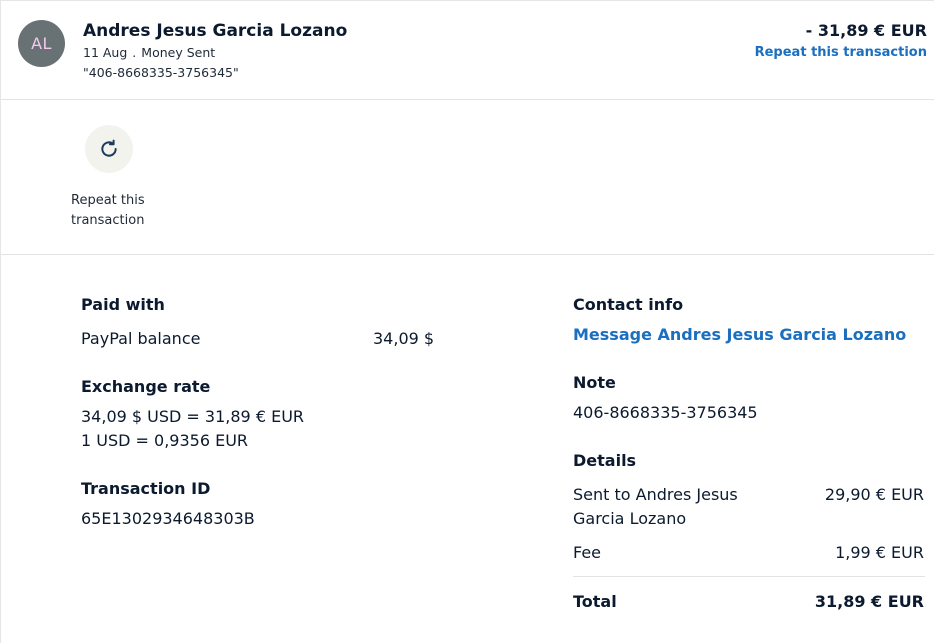 This screenshot has width=934, height=643. Describe the element at coordinates (628, 304) in the screenshot. I see `contact-info-title: Contact info` at that location.